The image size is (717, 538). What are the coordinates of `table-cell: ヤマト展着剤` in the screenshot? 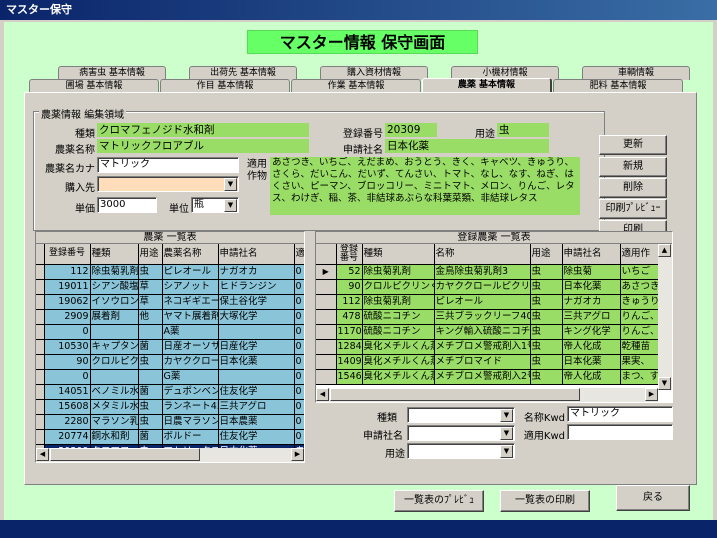 It's located at (190, 317).